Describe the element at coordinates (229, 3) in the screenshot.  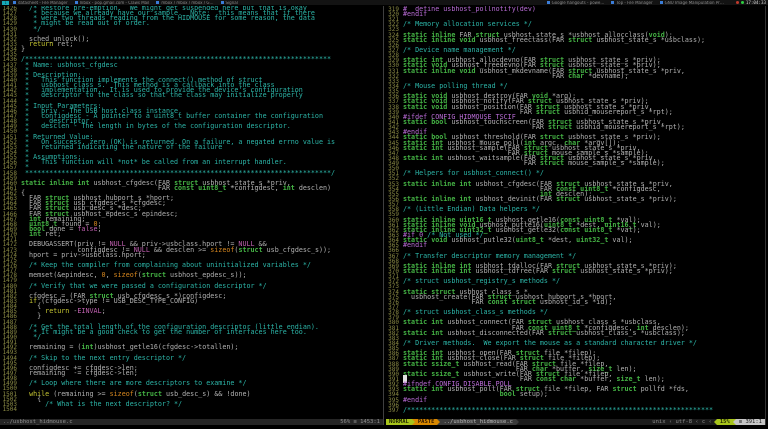
I see `taskbar-window-button: Signal` at that location.